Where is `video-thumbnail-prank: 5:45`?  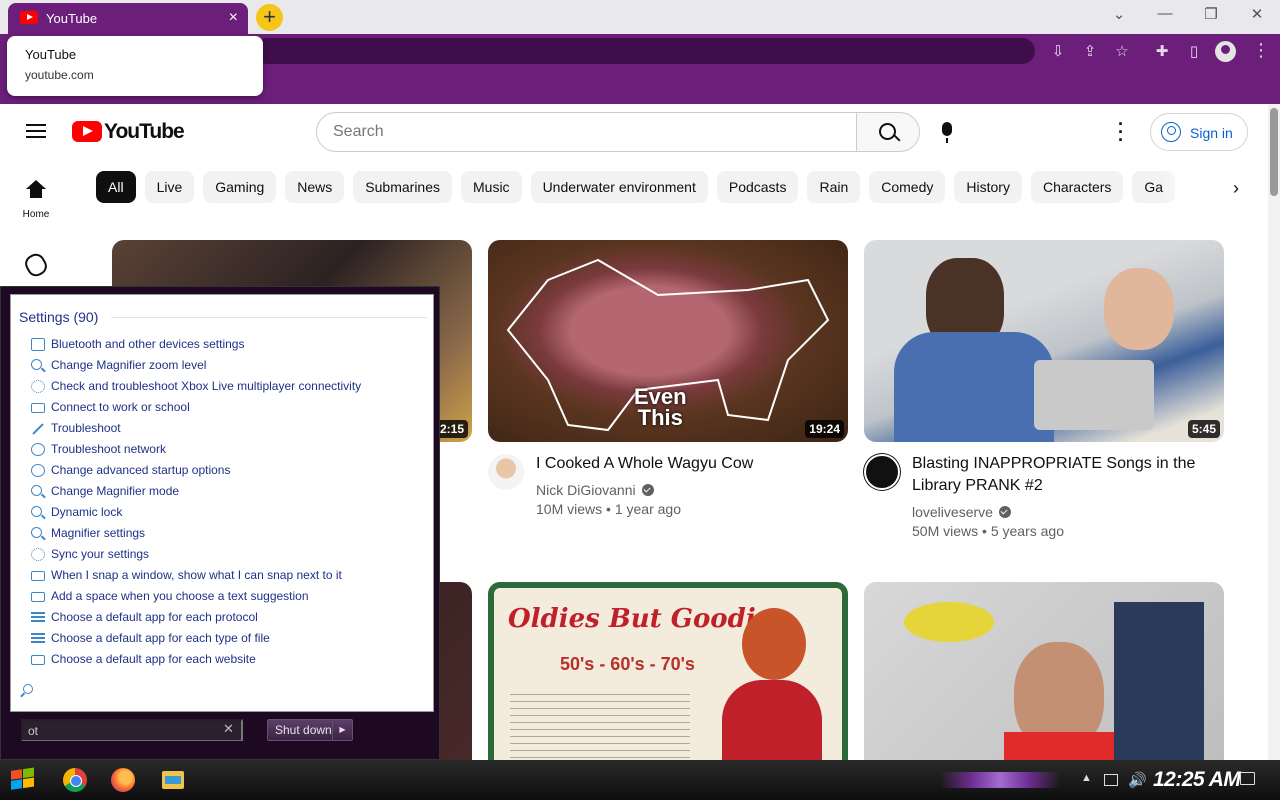
video-thumbnail-prank: 5:45 is located at coordinates (1044, 341).